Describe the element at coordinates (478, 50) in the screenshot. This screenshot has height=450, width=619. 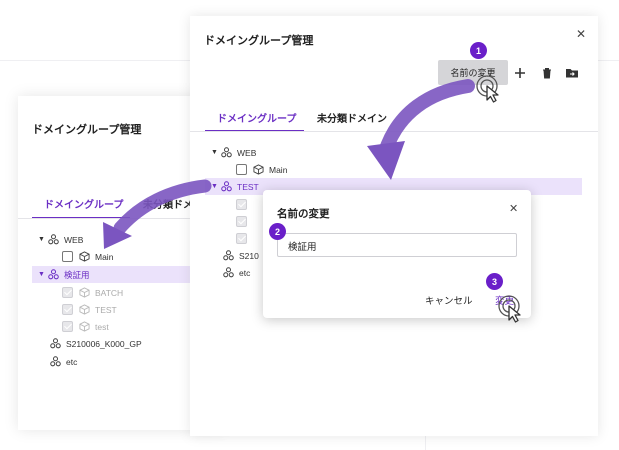
I see `step-badge: 1` at that location.